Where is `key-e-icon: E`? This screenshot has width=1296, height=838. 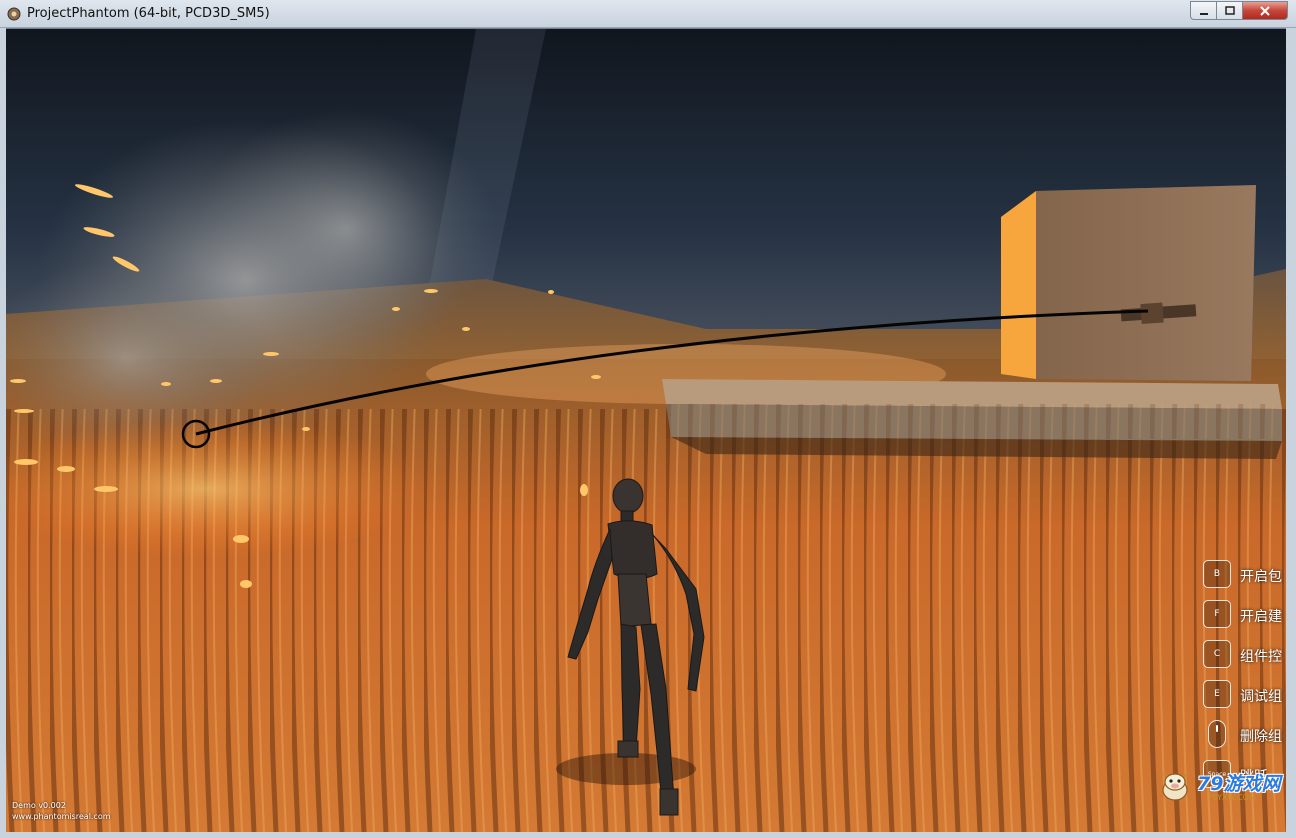
key-e-icon: E is located at coordinates (1217, 694).